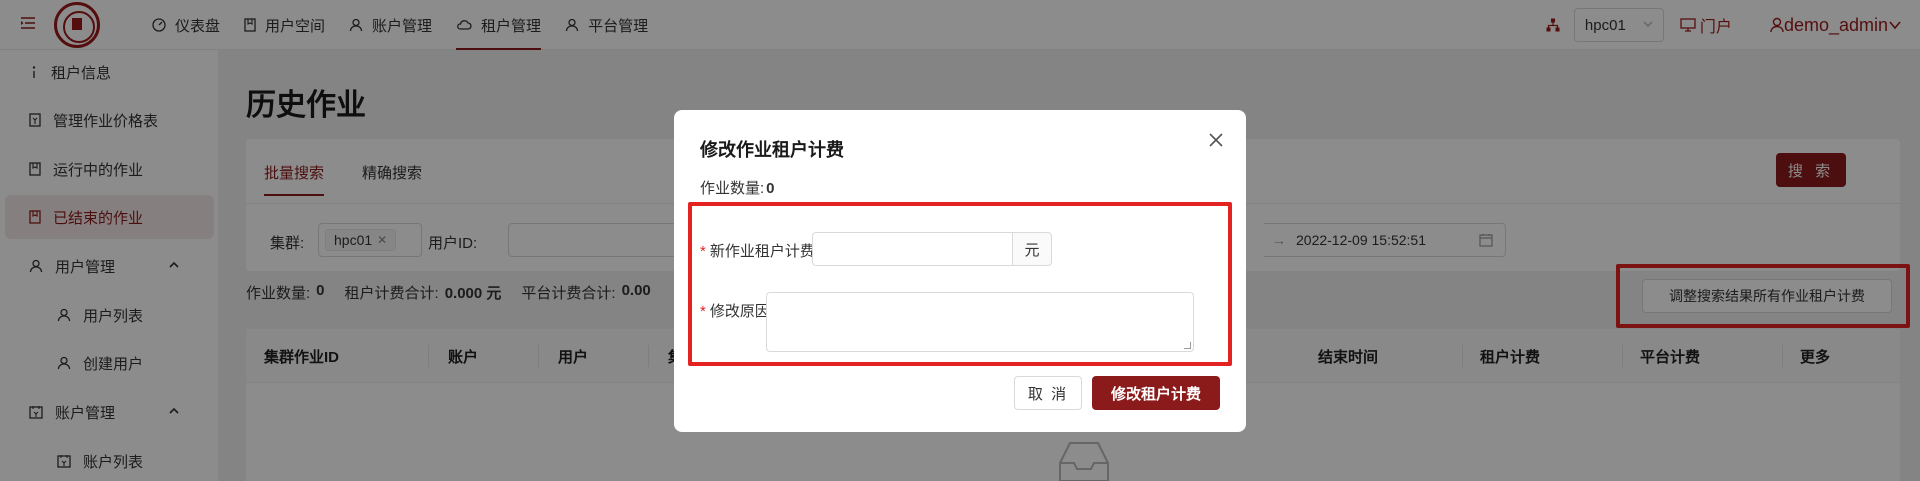  Describe the element at coordinates (742, 311) in the screenshot. I see `reason-label-text: 修改原因:` at that location.